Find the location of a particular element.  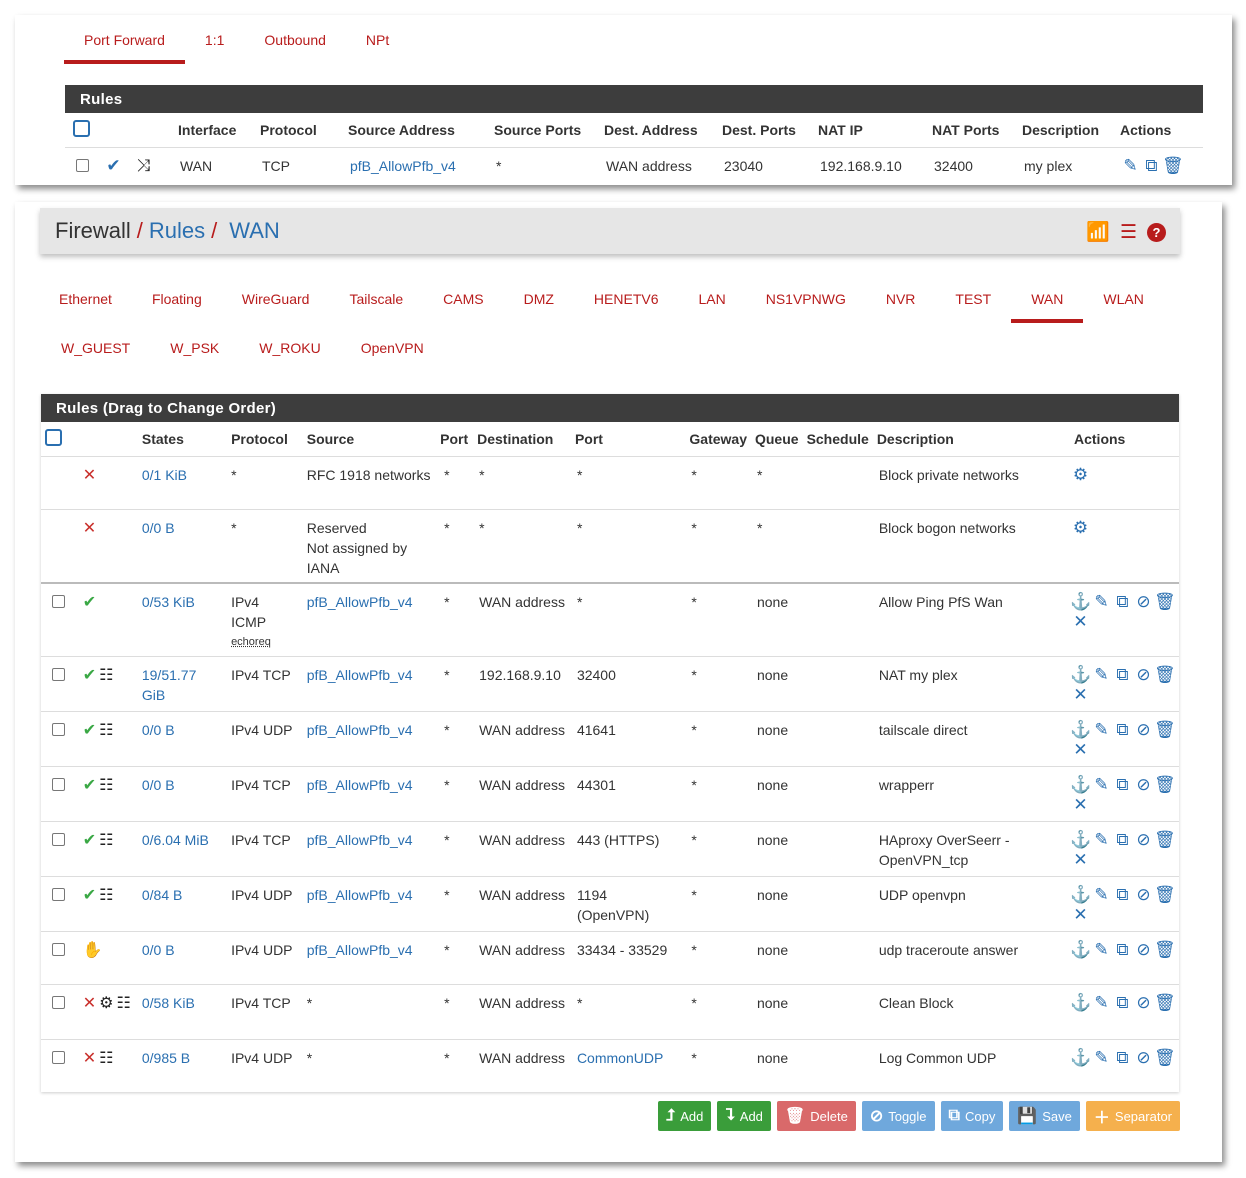

tab-wan: WAN is located at coordinates (1047, 298).